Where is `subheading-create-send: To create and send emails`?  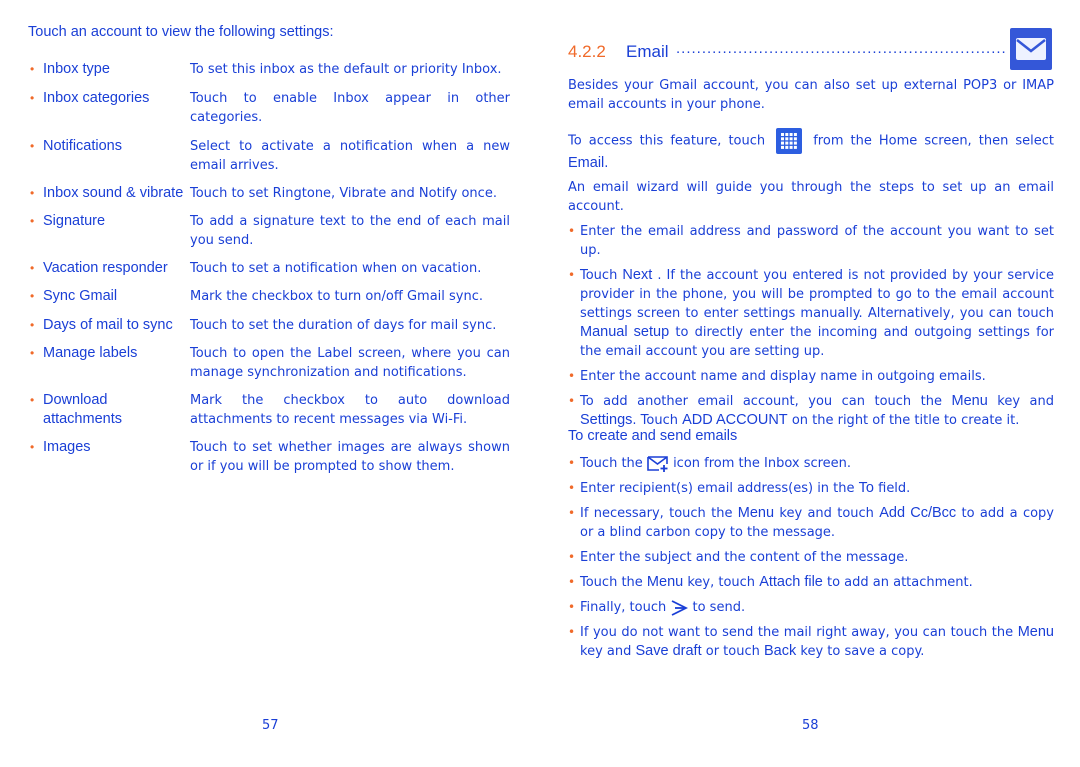
subheading-create-send: To create and send emails is located at coordinates (653, 436).